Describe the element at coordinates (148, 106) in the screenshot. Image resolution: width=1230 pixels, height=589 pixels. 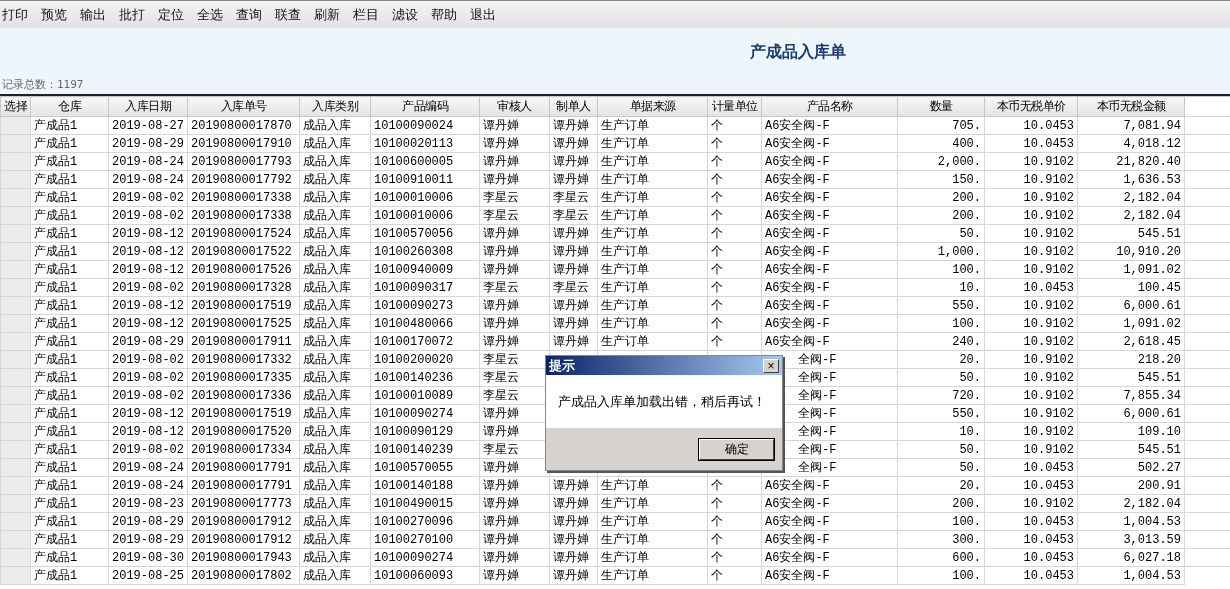
I see `column-header: 入库日期` at that location.